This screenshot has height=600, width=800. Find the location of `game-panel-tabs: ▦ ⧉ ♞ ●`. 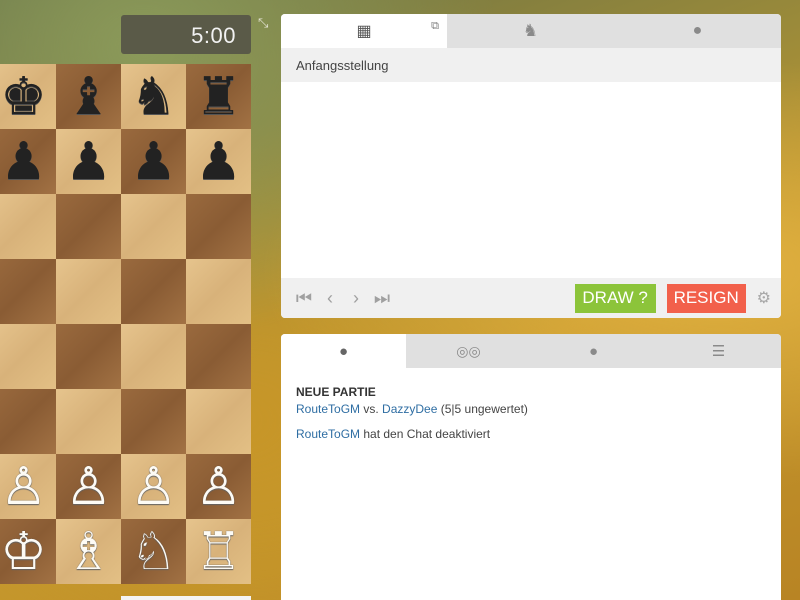

game-panel-tabs: ▦ ⧉ ♞ ● is located at coordinates (531, 31).